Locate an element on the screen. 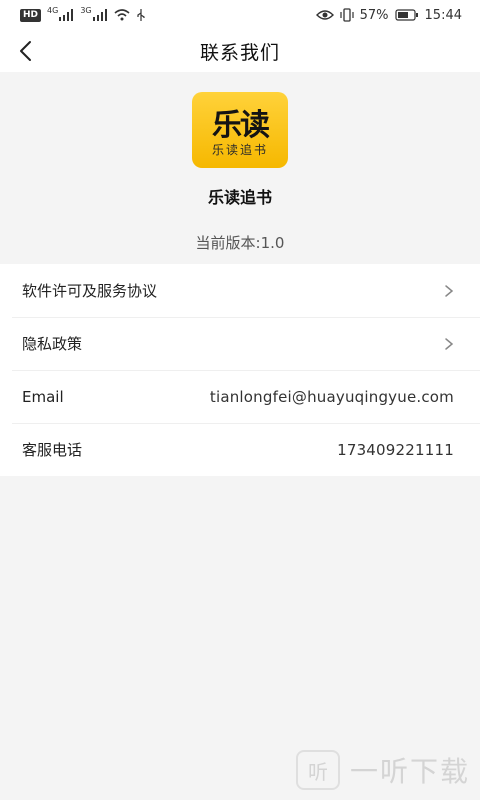  battery-percent: 57% is located at coordinates (374, 15).